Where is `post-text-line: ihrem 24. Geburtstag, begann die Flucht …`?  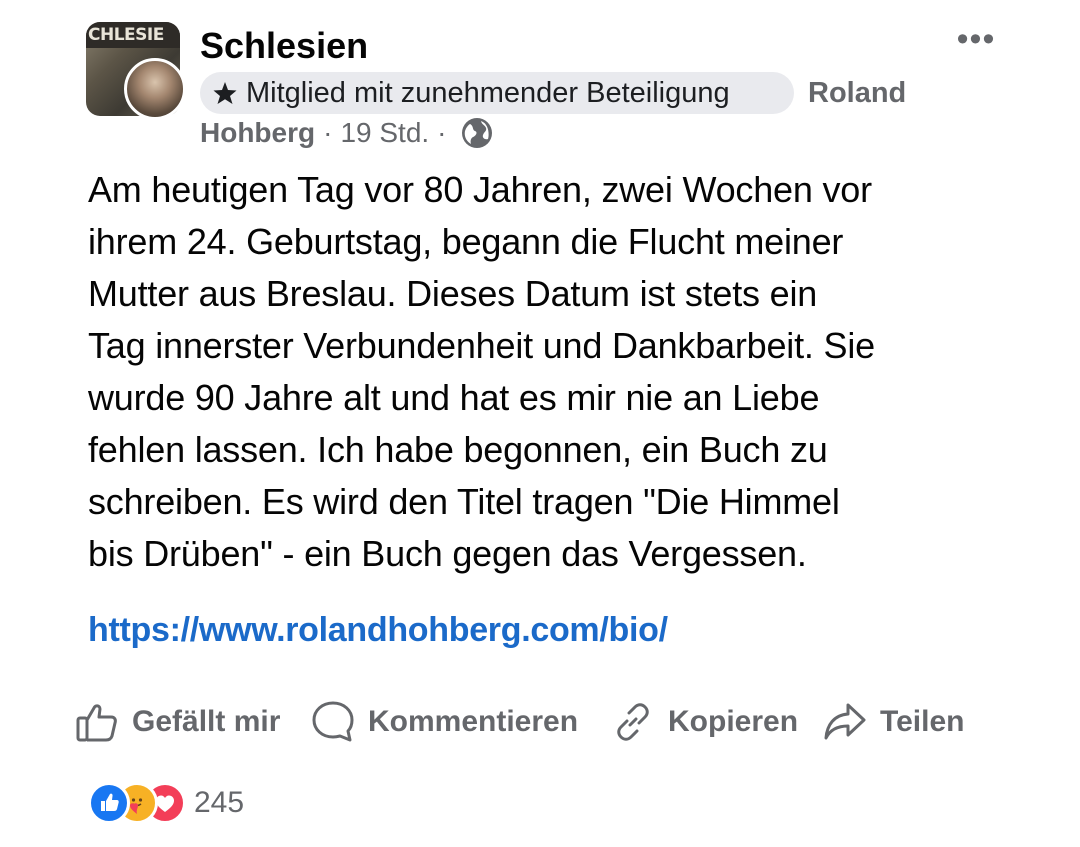
post-text-line: ihrem 24. Geburtstag, begann die Flucht … is located at coordinates (466, 241).